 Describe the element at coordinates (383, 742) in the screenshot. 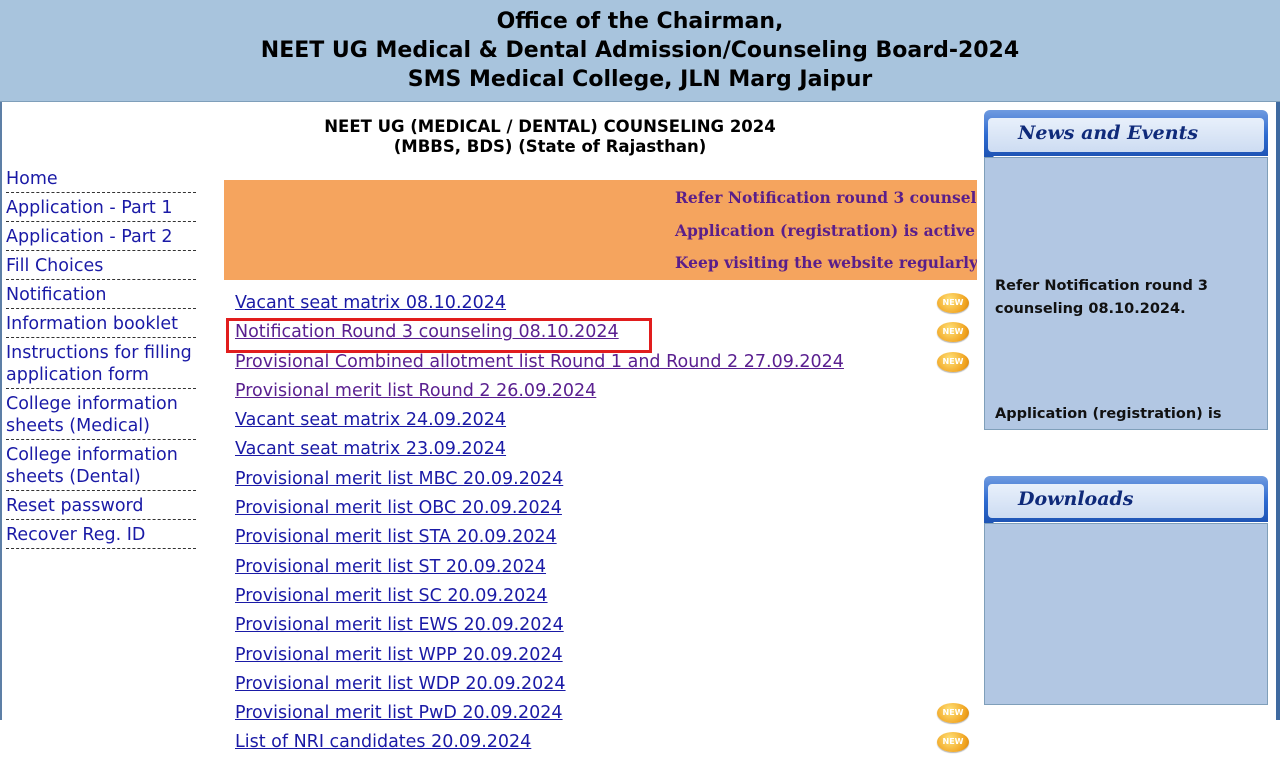

I see `document-link: List of NRI candidates 20.09.2024` at that location.